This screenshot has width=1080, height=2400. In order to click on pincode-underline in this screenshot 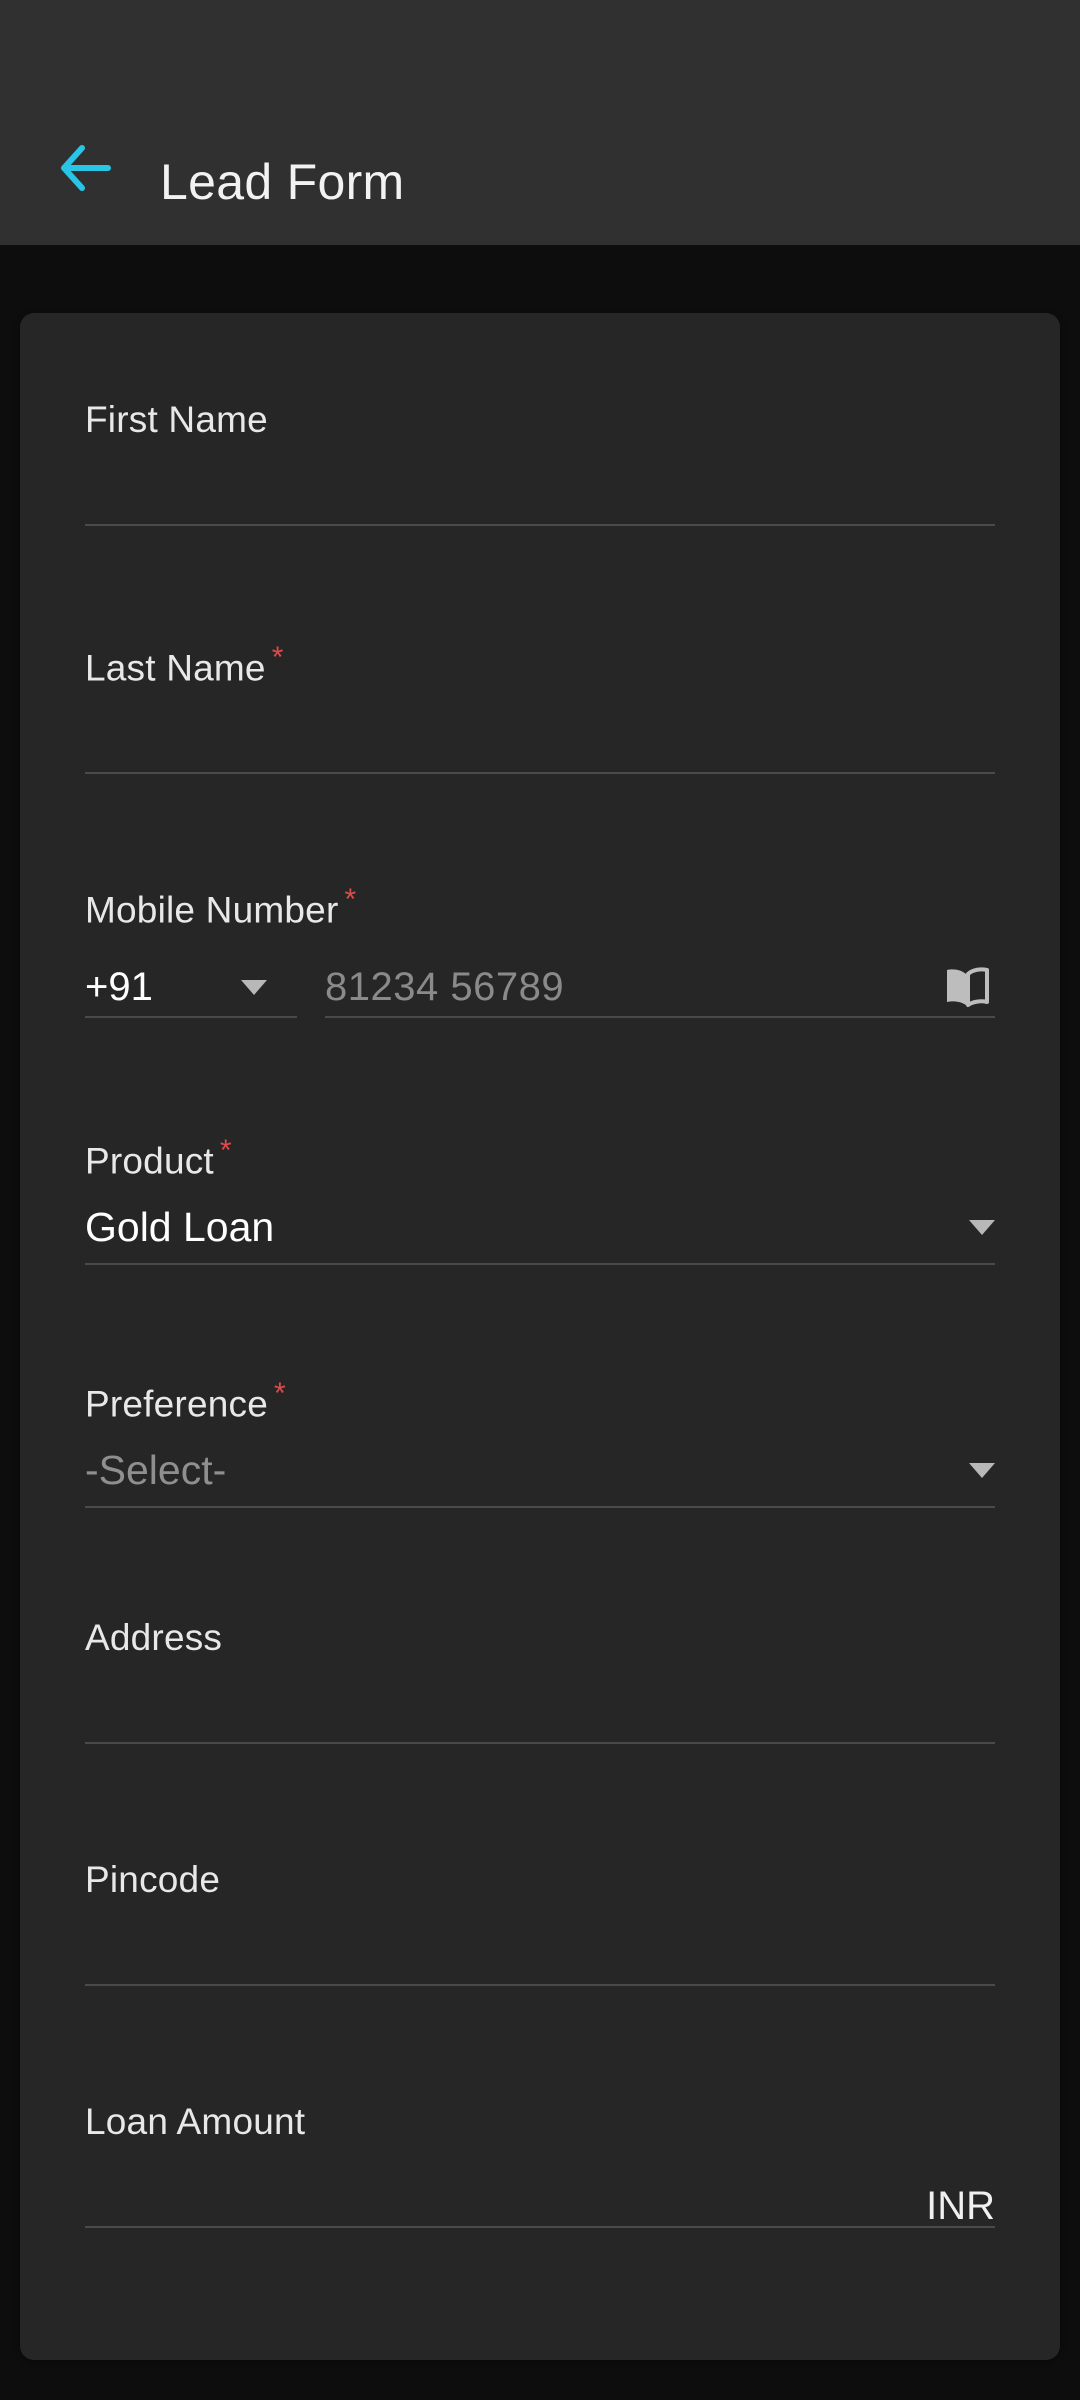, I will do `click(540, 1985)`.